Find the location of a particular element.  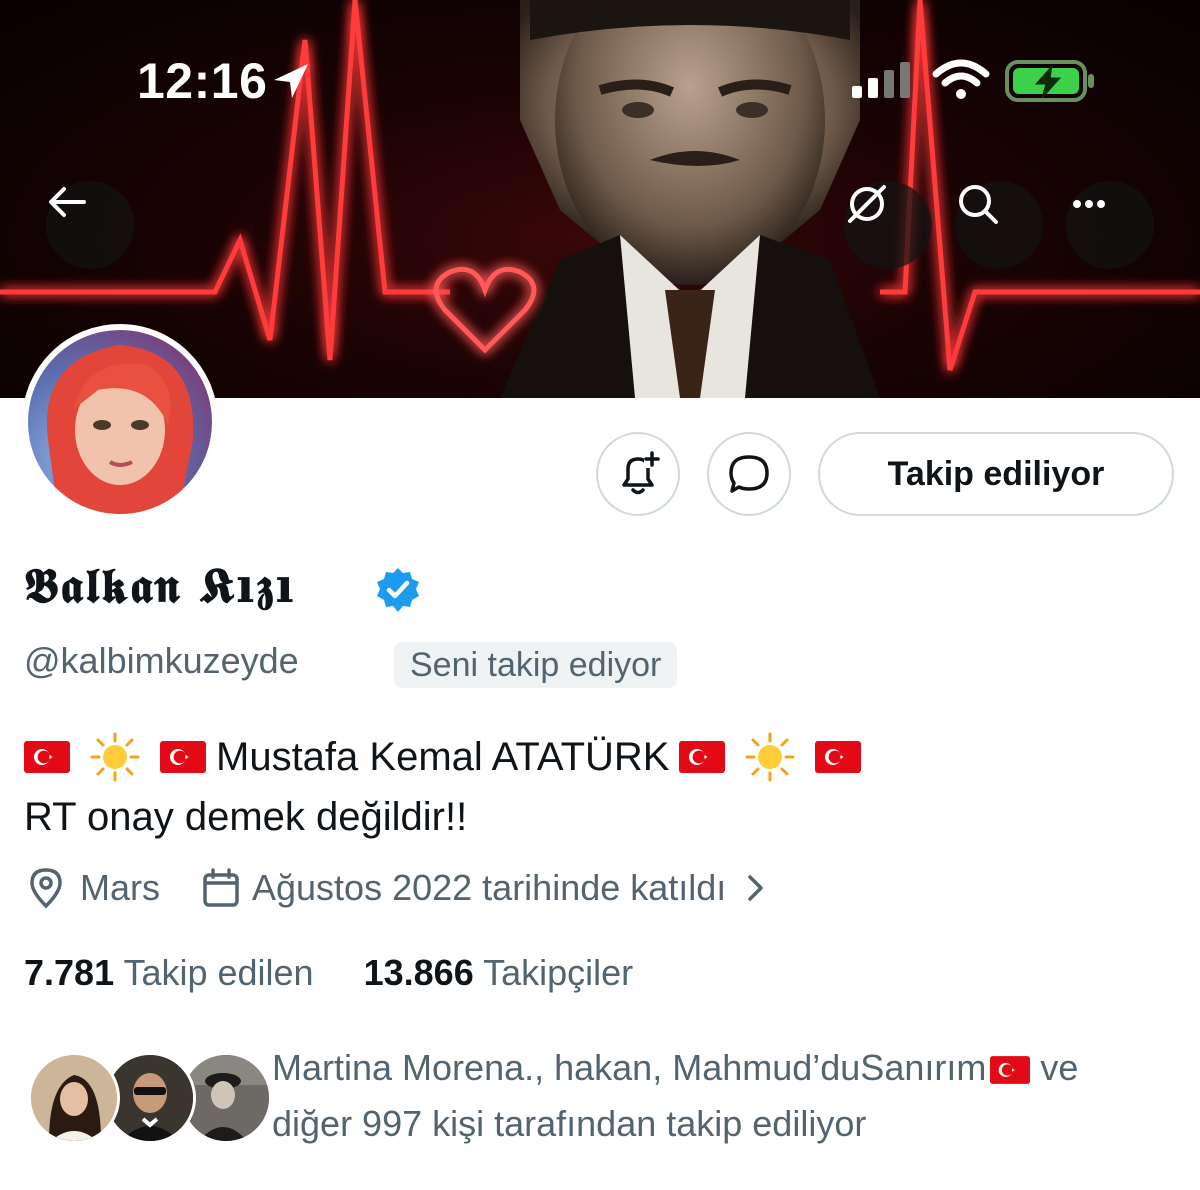

location-text: Mars is located at coordinates (120, 887).